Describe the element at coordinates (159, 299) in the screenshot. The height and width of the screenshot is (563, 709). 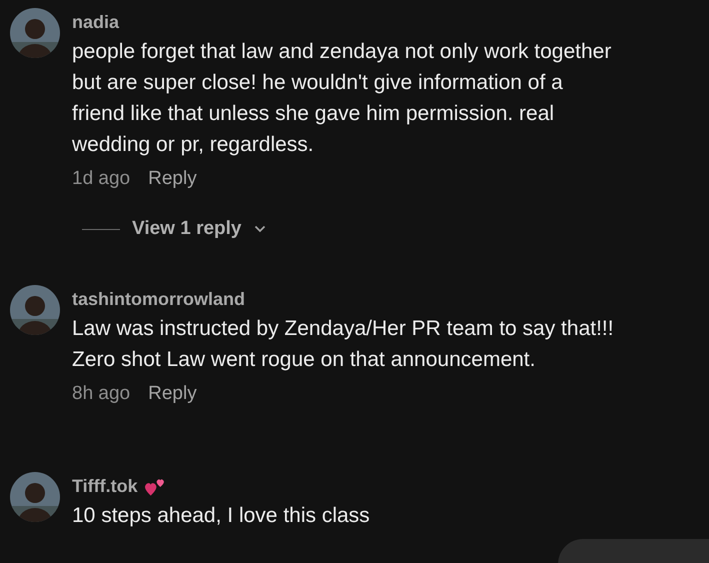
I see `username: tashintomorrowland` at that location.